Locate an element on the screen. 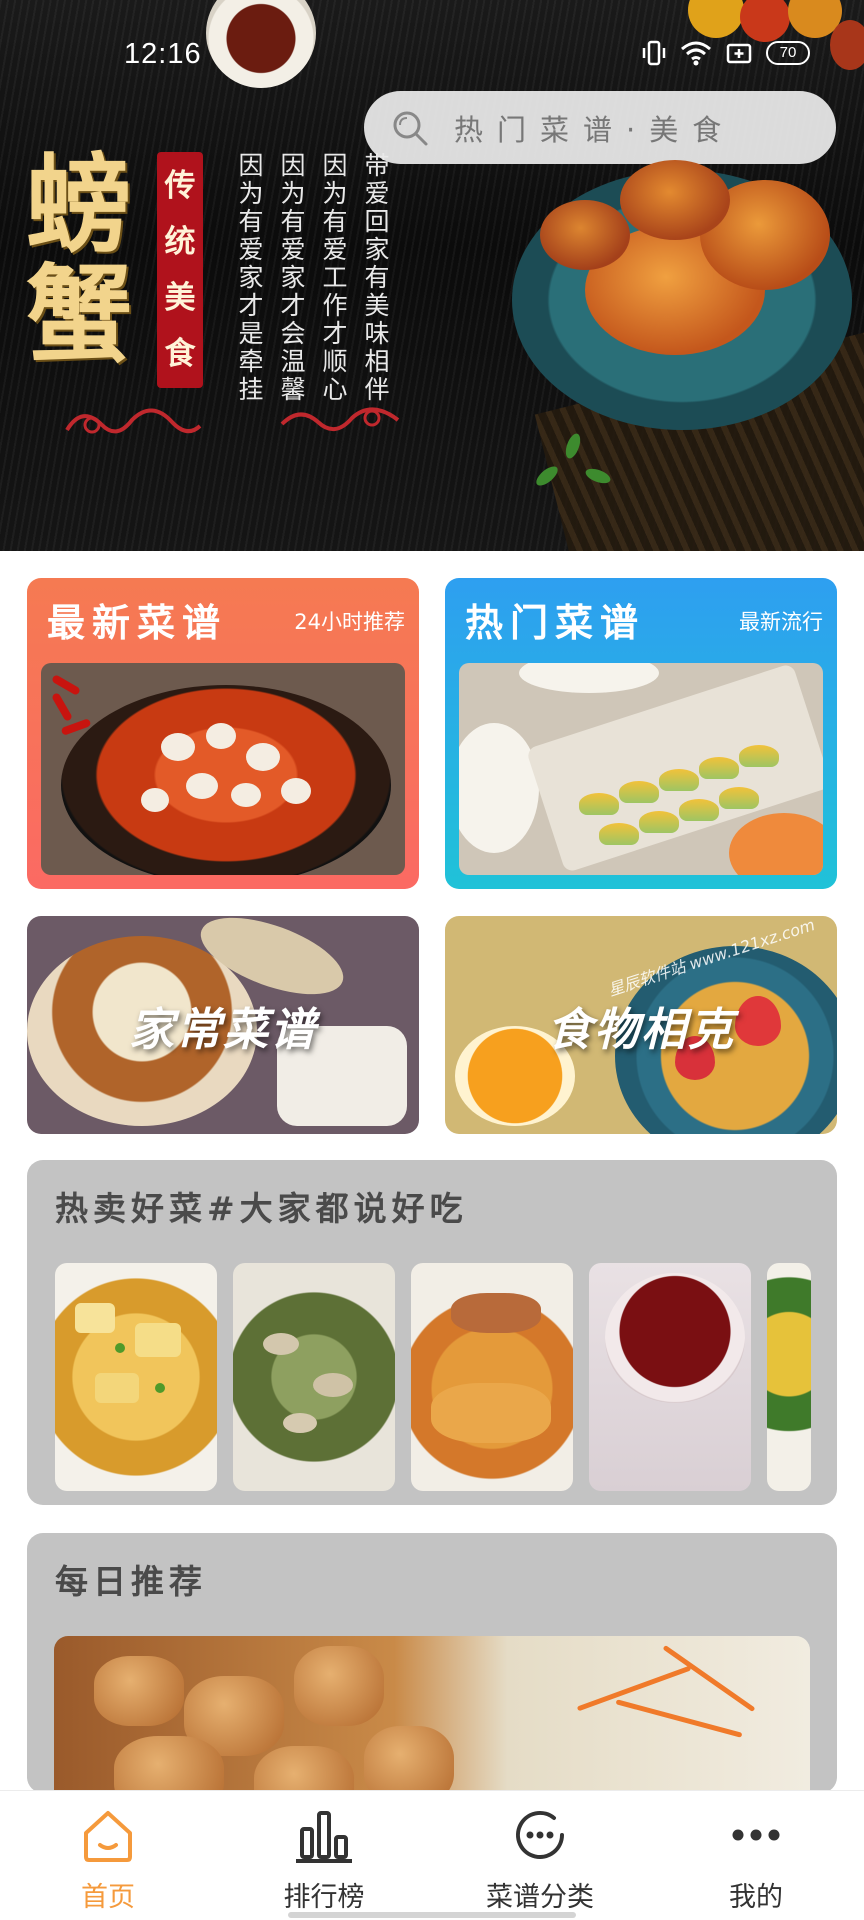 The image size is (864, 1920). hot-sale-title: 热卖好菜#大家都说好吃 is located at coordinates (261, 1208).